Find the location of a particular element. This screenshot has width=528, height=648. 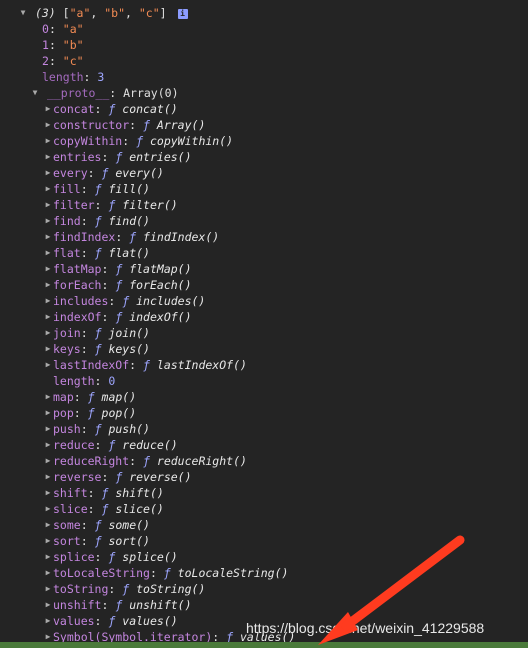

method-signature: some() is located at coordinates (129, 525).